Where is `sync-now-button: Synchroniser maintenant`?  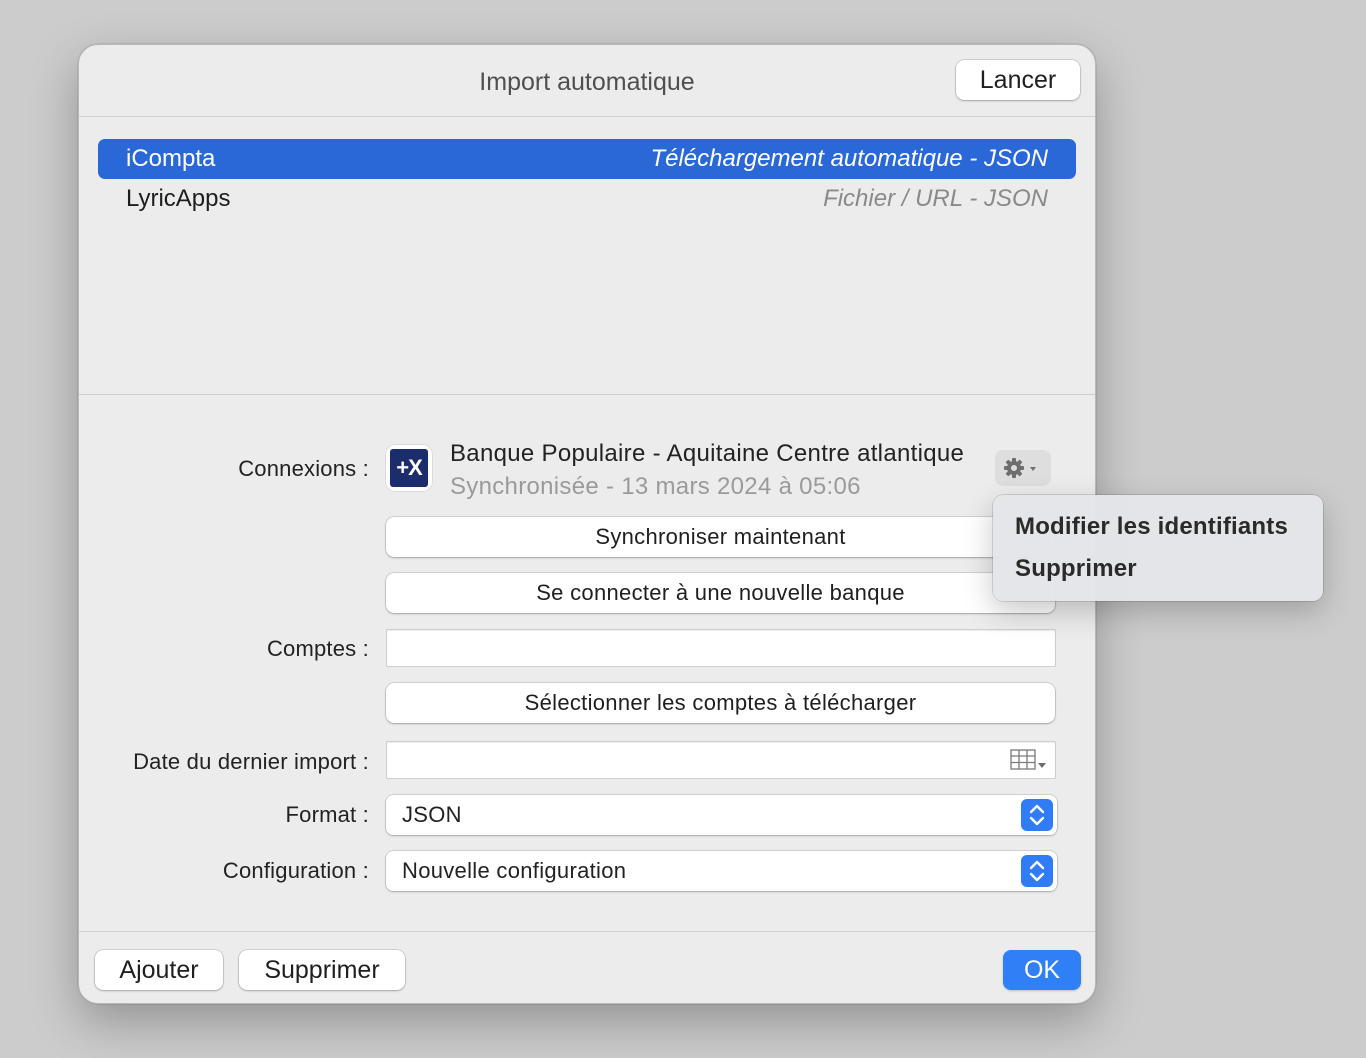
sync-now-button: Synchroniser maintenant is located at coordinates (720, 537).